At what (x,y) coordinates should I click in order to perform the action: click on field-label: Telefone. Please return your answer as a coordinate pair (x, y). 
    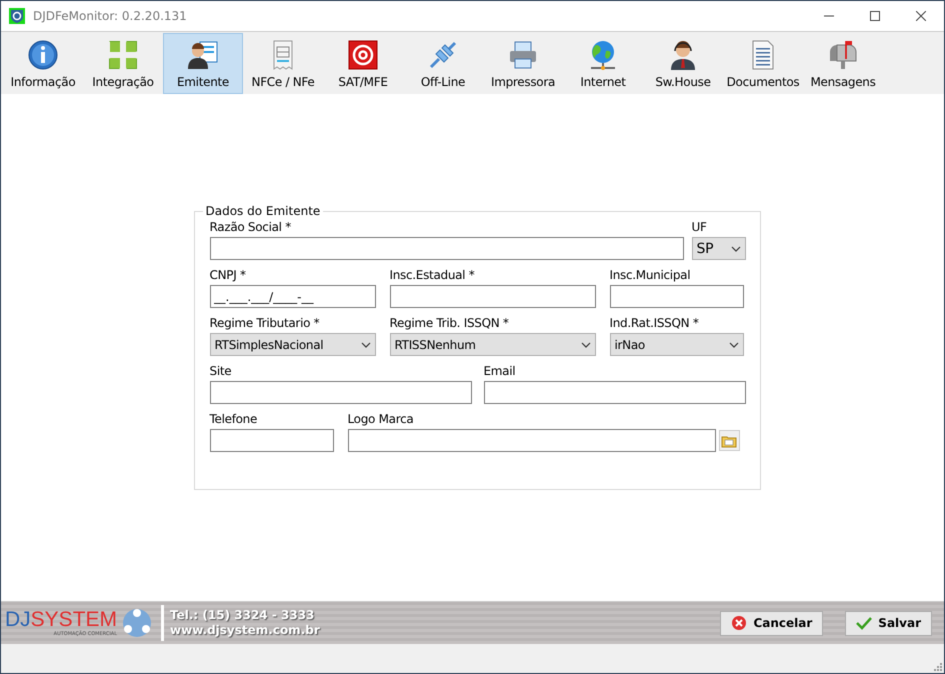
    Looking at the image, I should click on (234, 419).